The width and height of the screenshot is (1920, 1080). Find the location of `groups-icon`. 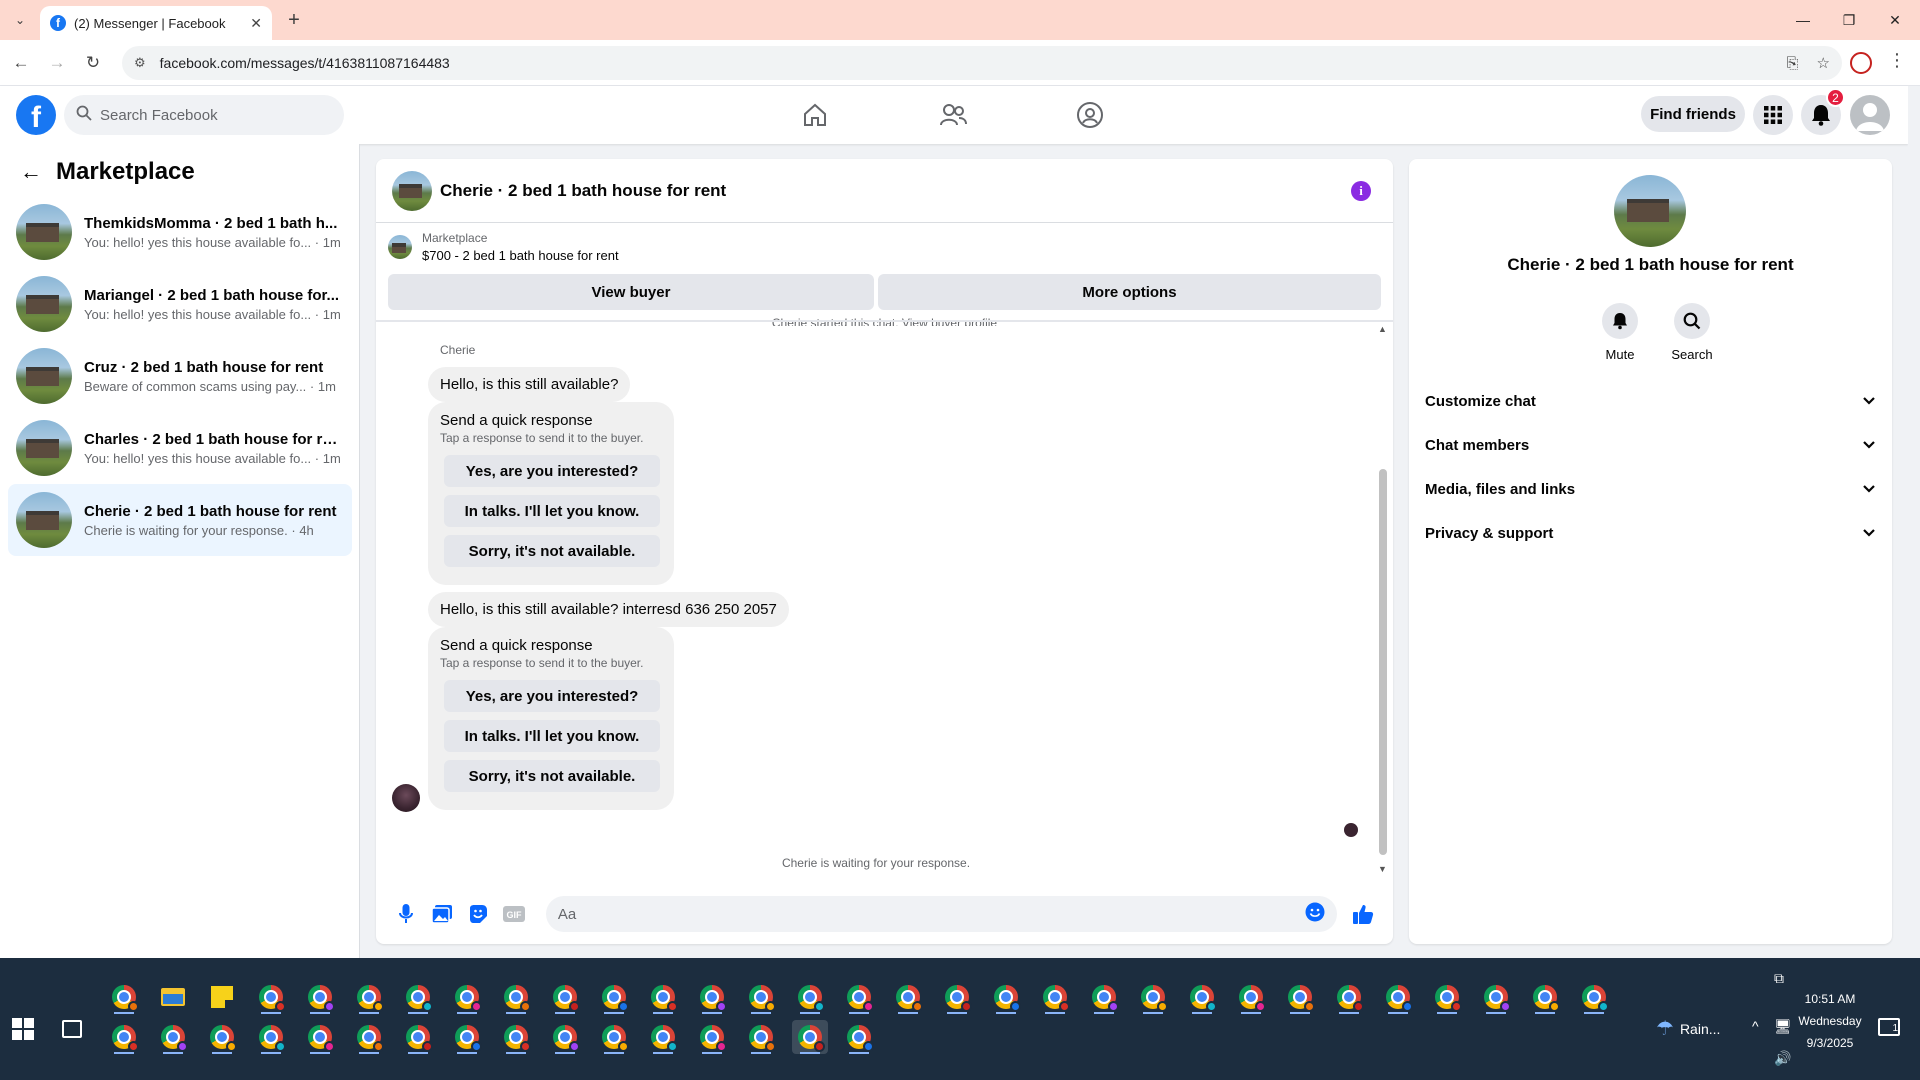

groups-icon is located at coordinates (1090, 115).